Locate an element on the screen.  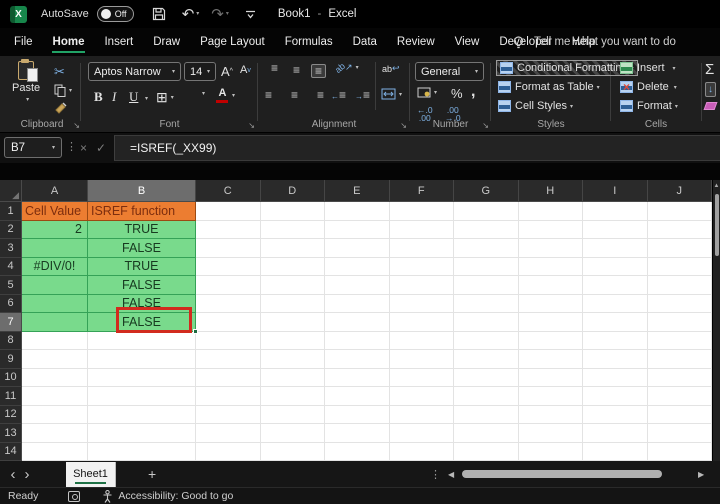
cell-e11 is located at coordinates (357, 396).